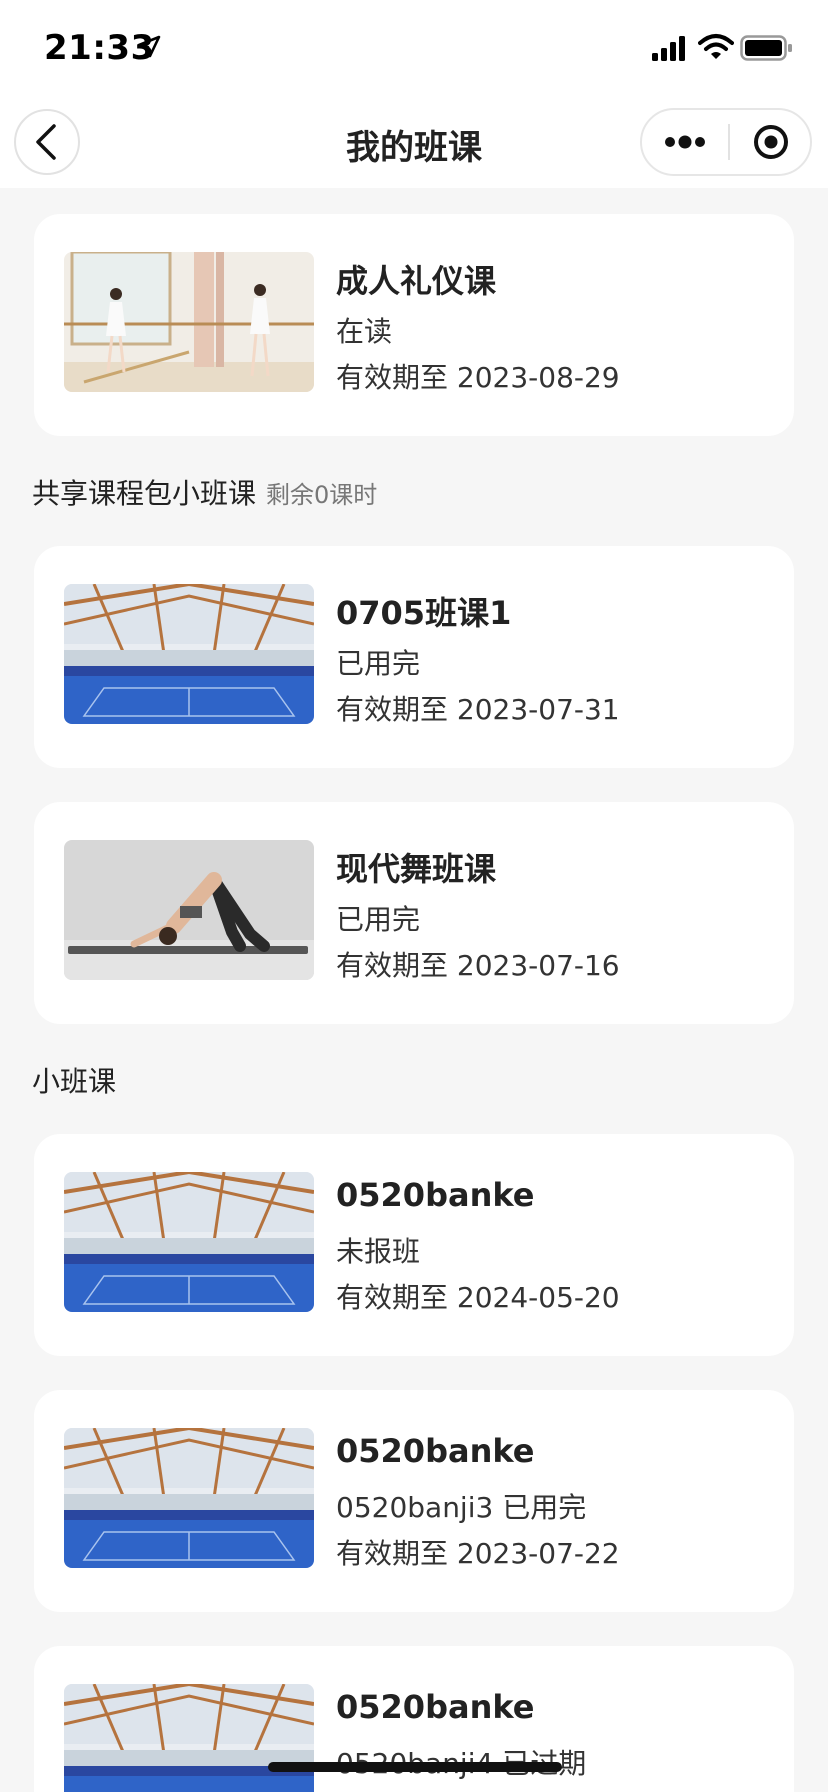 The height and width of the screenshot is (1792, 828). What do you see at coordinates (766, 48) in the screenshot?
I see `battery-icon` at bounding box center [766, 48].